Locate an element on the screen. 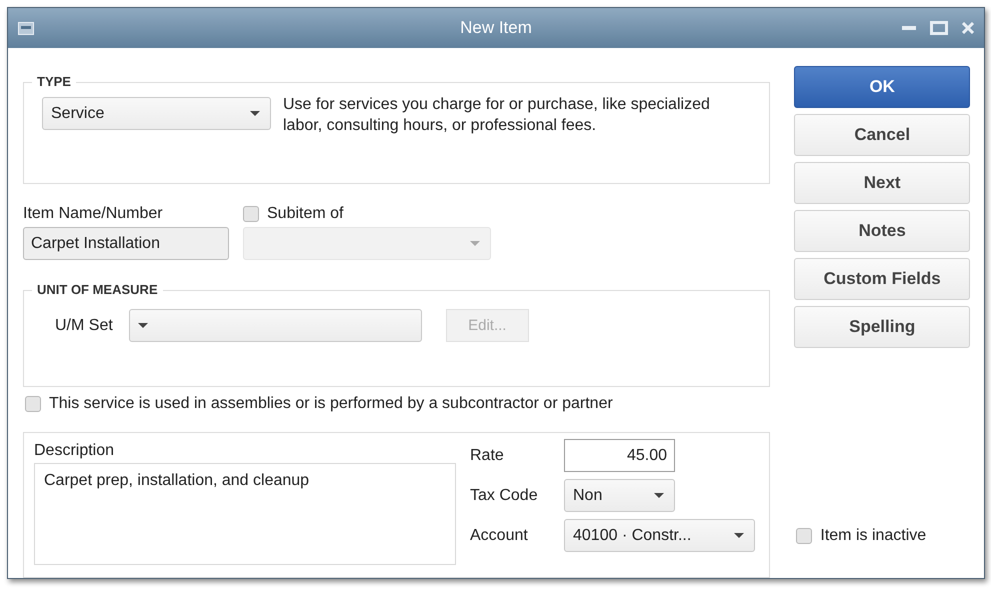  window-title: New Item is located at coordinates (496, 28).